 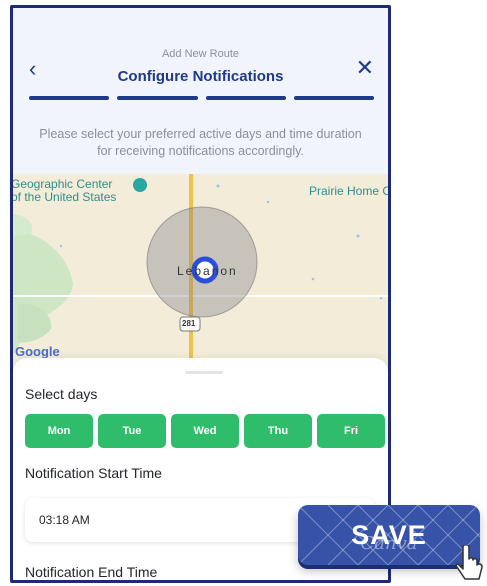 What do you see at coordinates (469, 562) in the screenshot?
I see `pointer-cursor-icon` at bounding box center [469, 562].